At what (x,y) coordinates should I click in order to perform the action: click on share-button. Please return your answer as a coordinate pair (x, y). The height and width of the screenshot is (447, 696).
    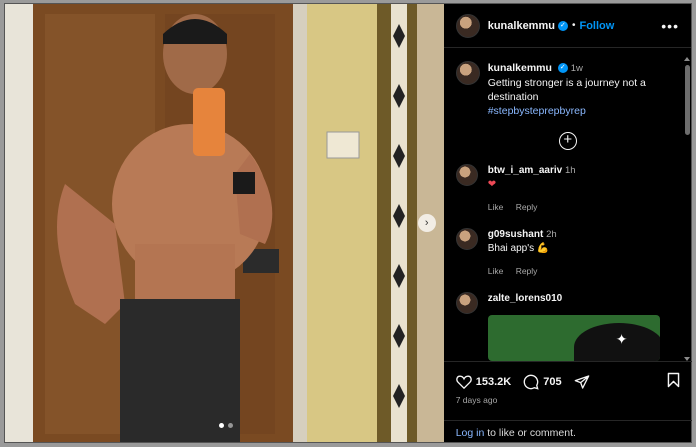
    Looking at the image, I should click on (582, 382).